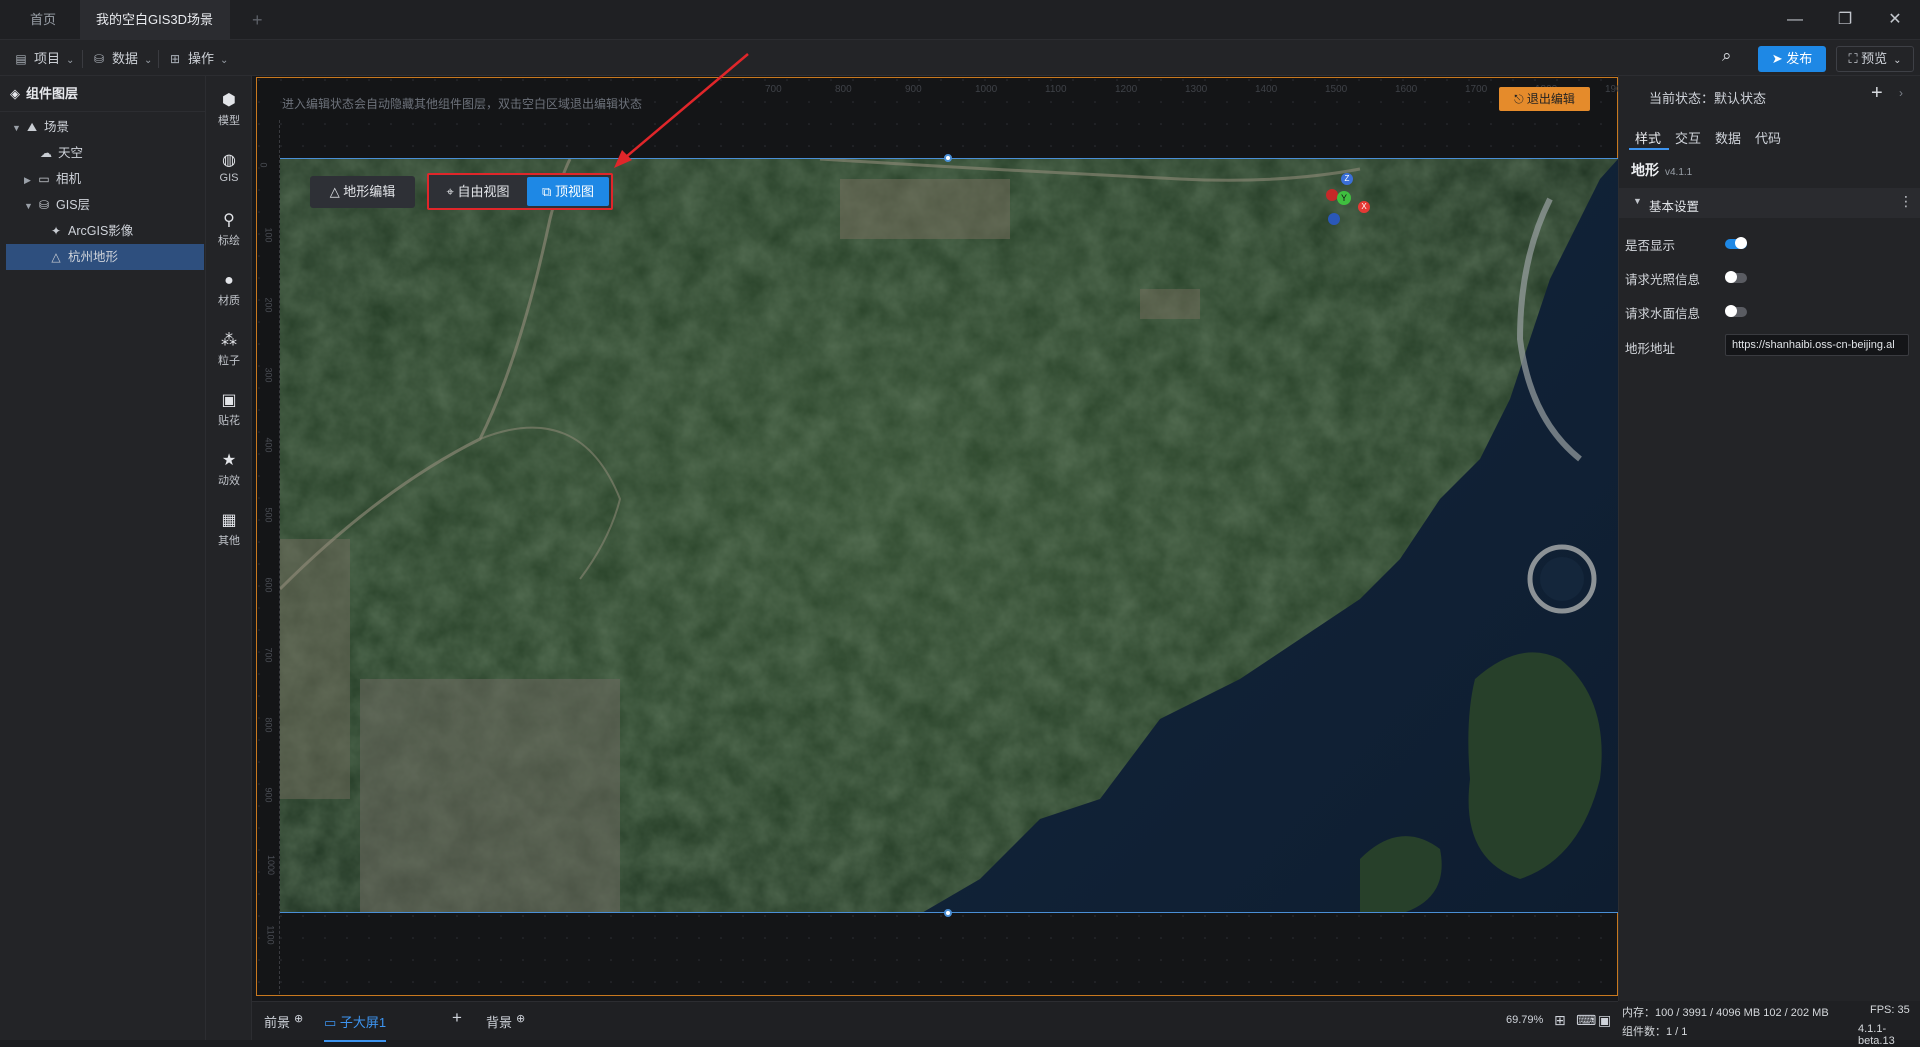 The height and width of the screenshot is (1047, 1920). I want to click on tree-item-scene: ▼ ⛰ 场景, so click(103, 127).